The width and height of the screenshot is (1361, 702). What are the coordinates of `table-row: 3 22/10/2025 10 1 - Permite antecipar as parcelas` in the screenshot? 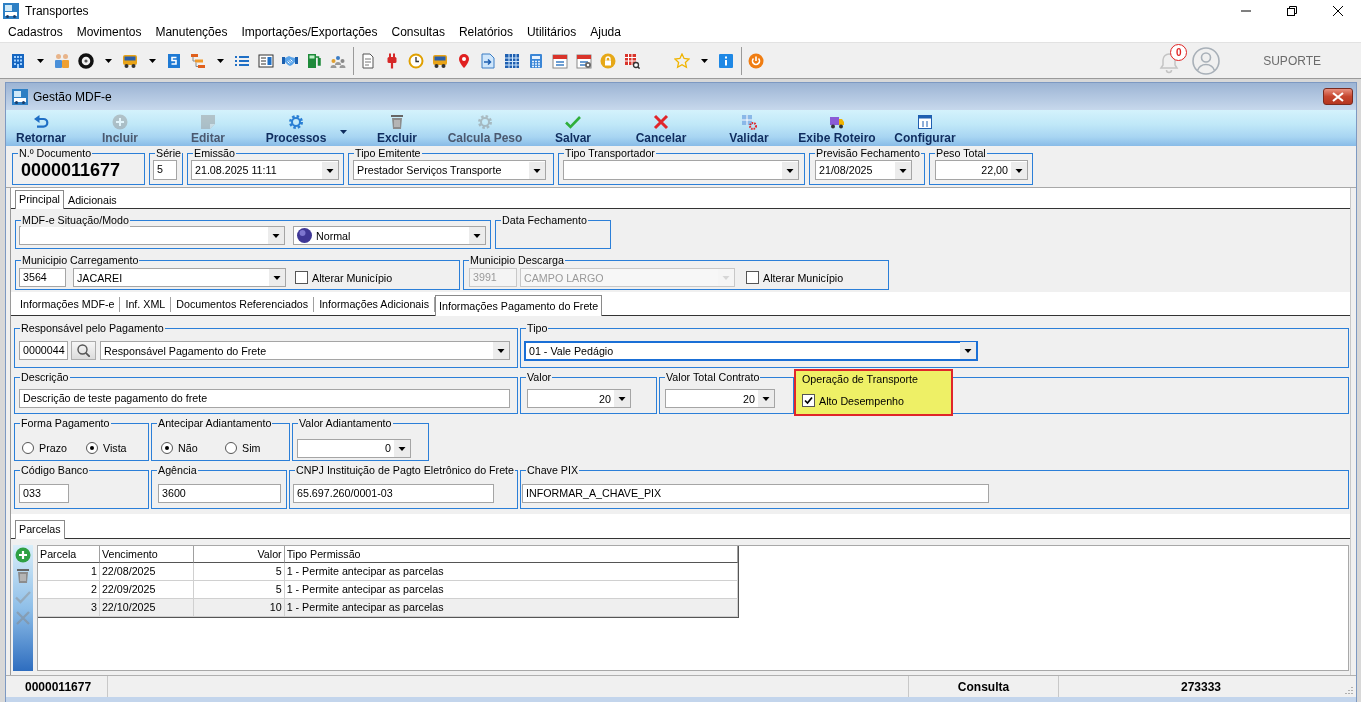 It's located at (388, 608).